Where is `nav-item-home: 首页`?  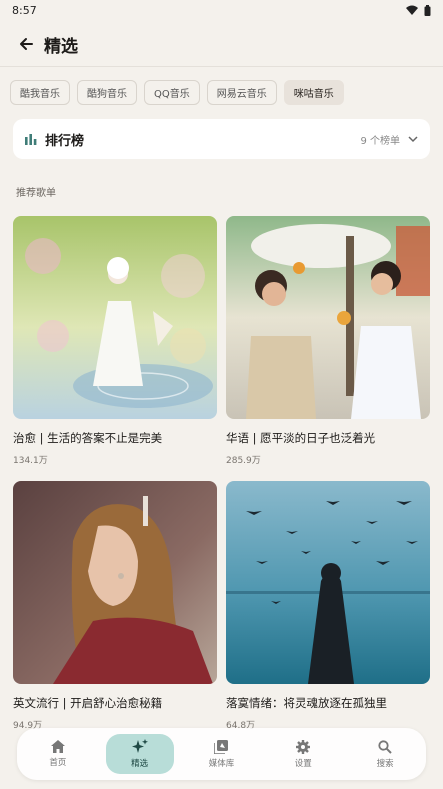 nav-item-home: 首页 is located at coordinates (58, 754).